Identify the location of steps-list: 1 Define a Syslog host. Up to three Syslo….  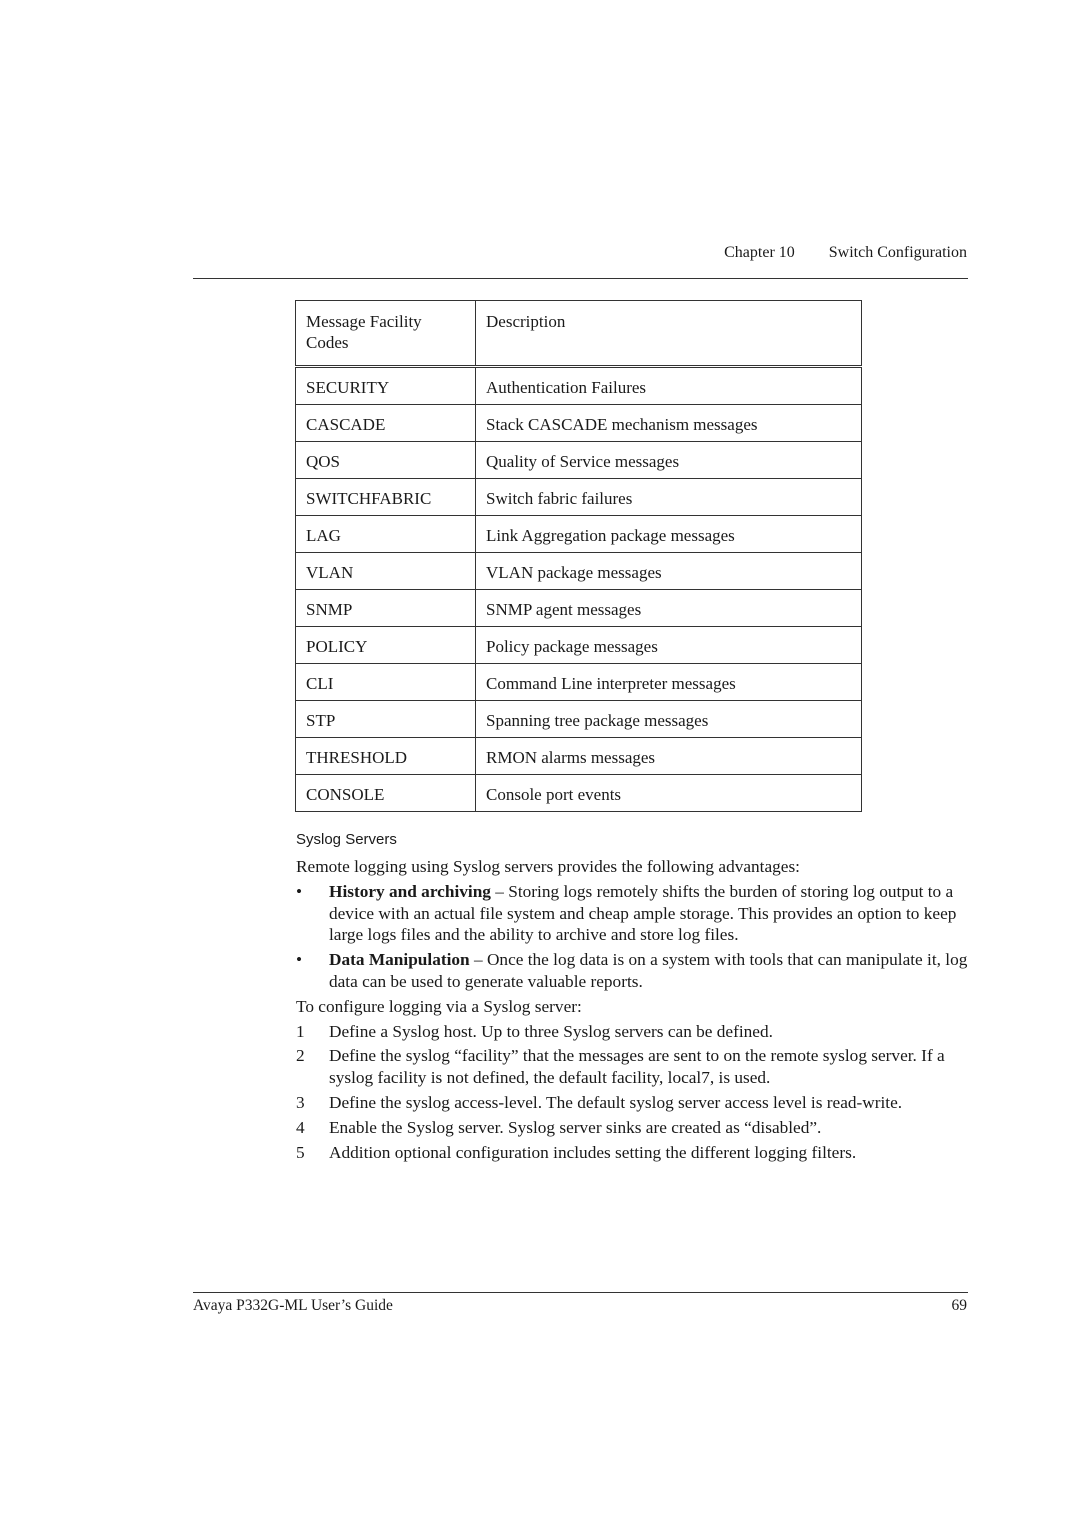
(636, 1092).